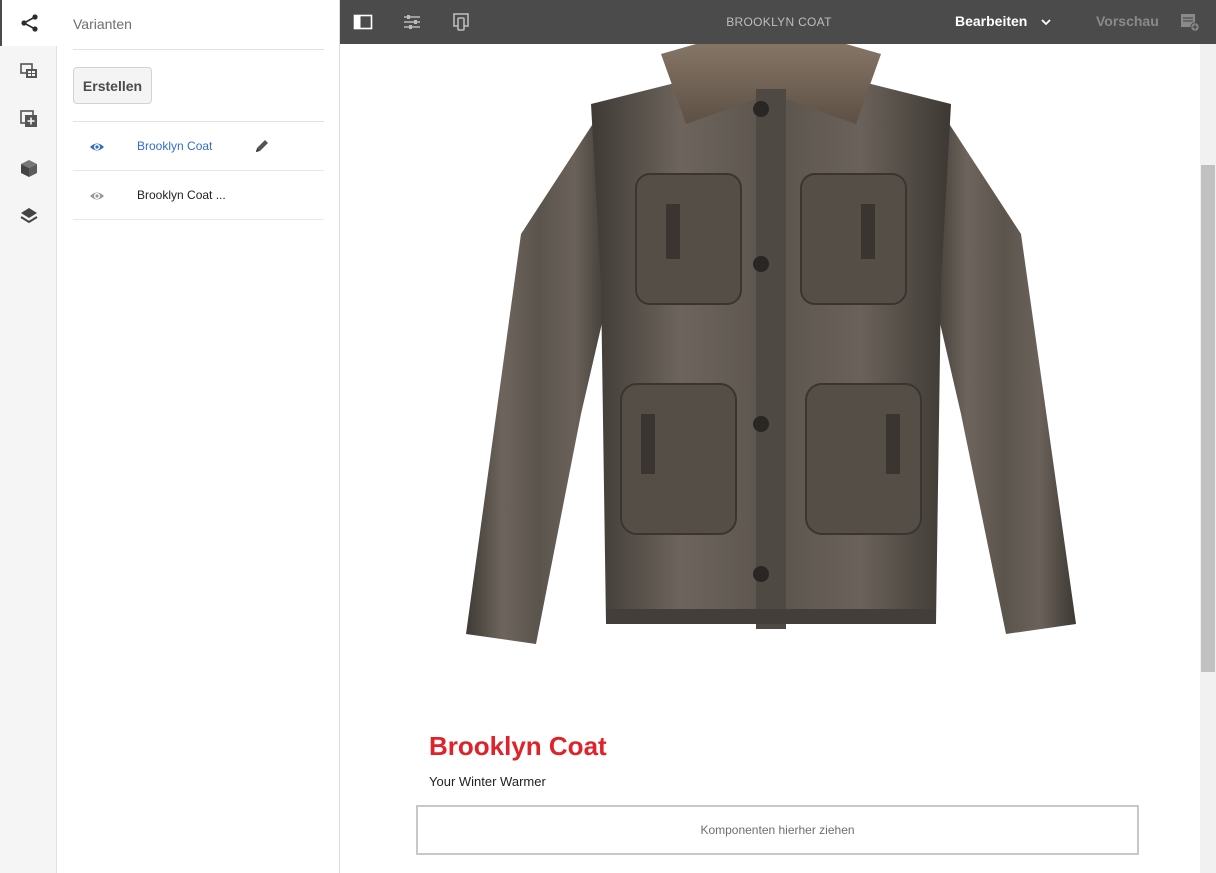  What do you see at coordinates (1046, 22) in the screenshot?
I see `chevron-down-icon` at bounding box center [1046, 22].